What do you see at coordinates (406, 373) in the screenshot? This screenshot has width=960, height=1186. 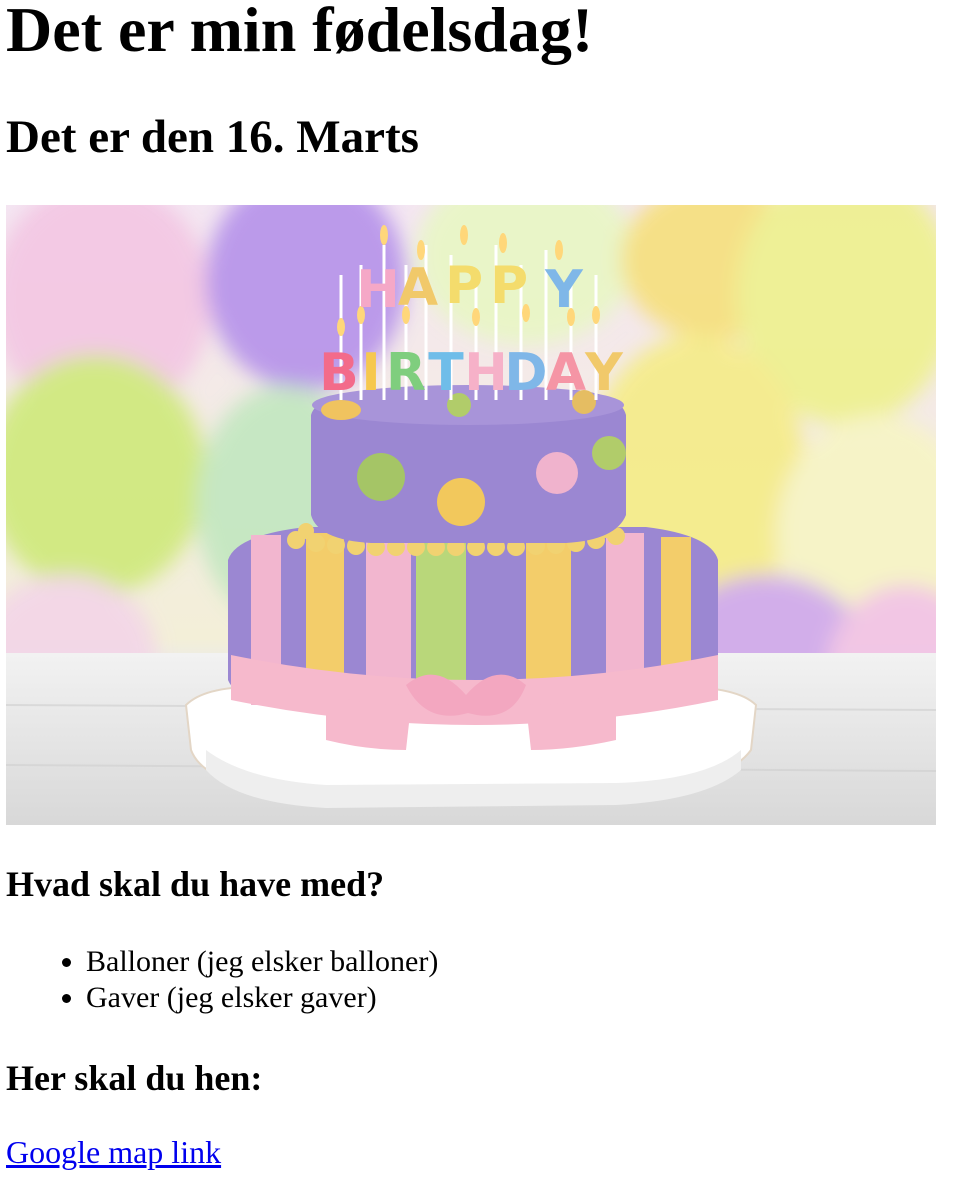 I see `svg-text: R` at bounding box center [406, 373].